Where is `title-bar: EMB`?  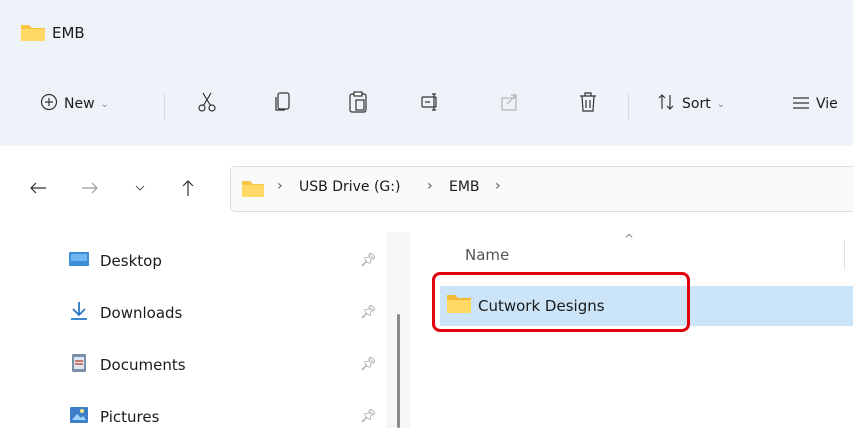 title-bar: EMB is located at coordinates (426, 32).